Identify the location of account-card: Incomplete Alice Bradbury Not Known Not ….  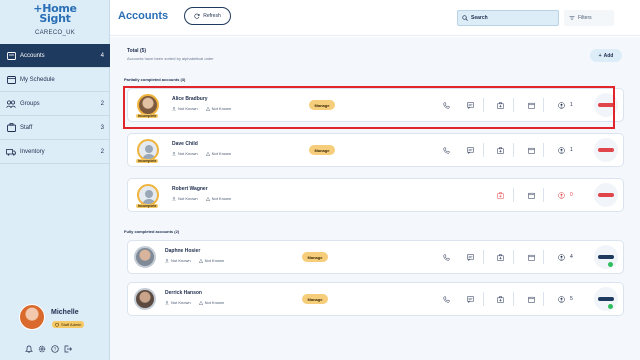
(375, 105).